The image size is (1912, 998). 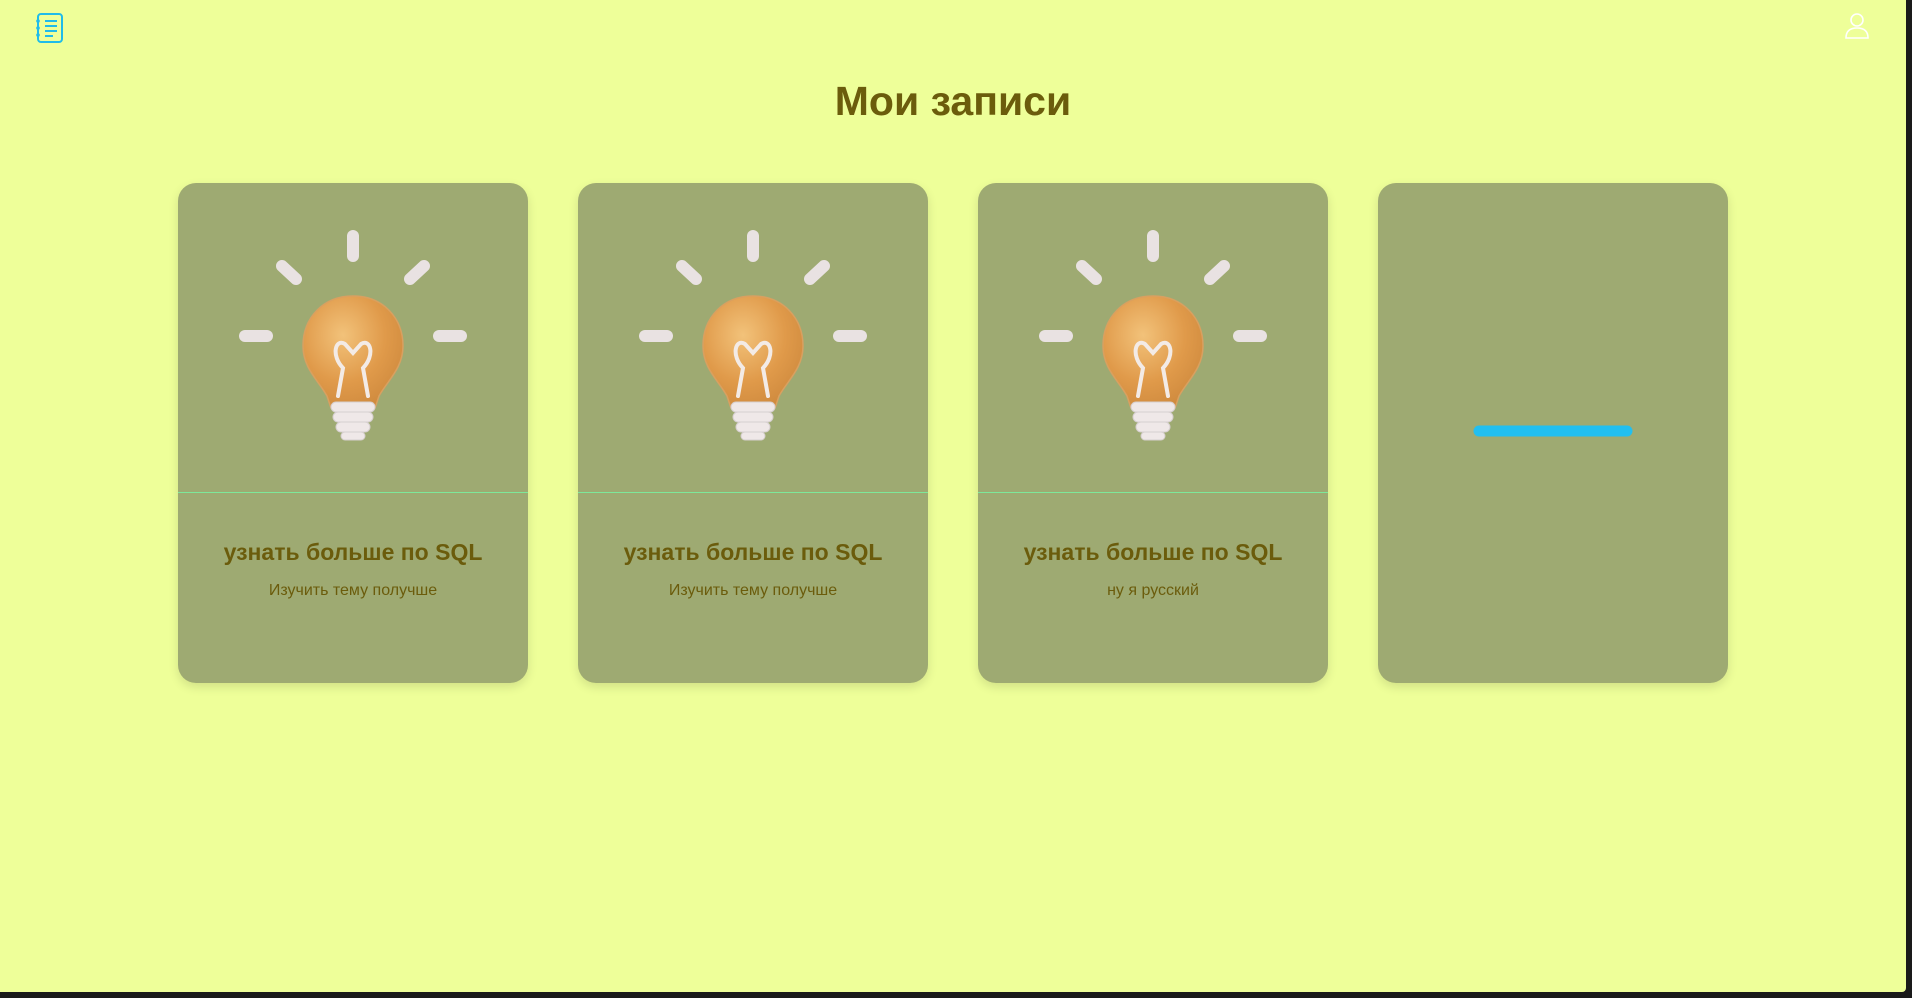 I want to click on add-note-button, so click(x=1553, y=433).